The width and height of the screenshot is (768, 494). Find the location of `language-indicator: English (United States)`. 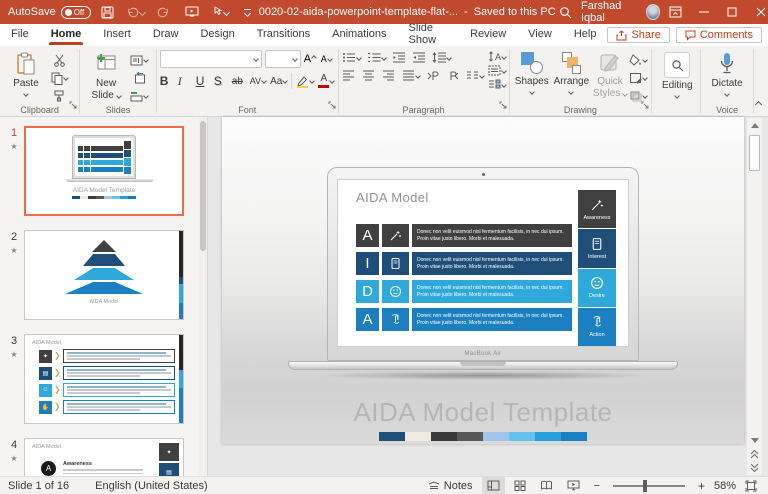

language-indicator: English (United States) is located at coordinates (151, 486).